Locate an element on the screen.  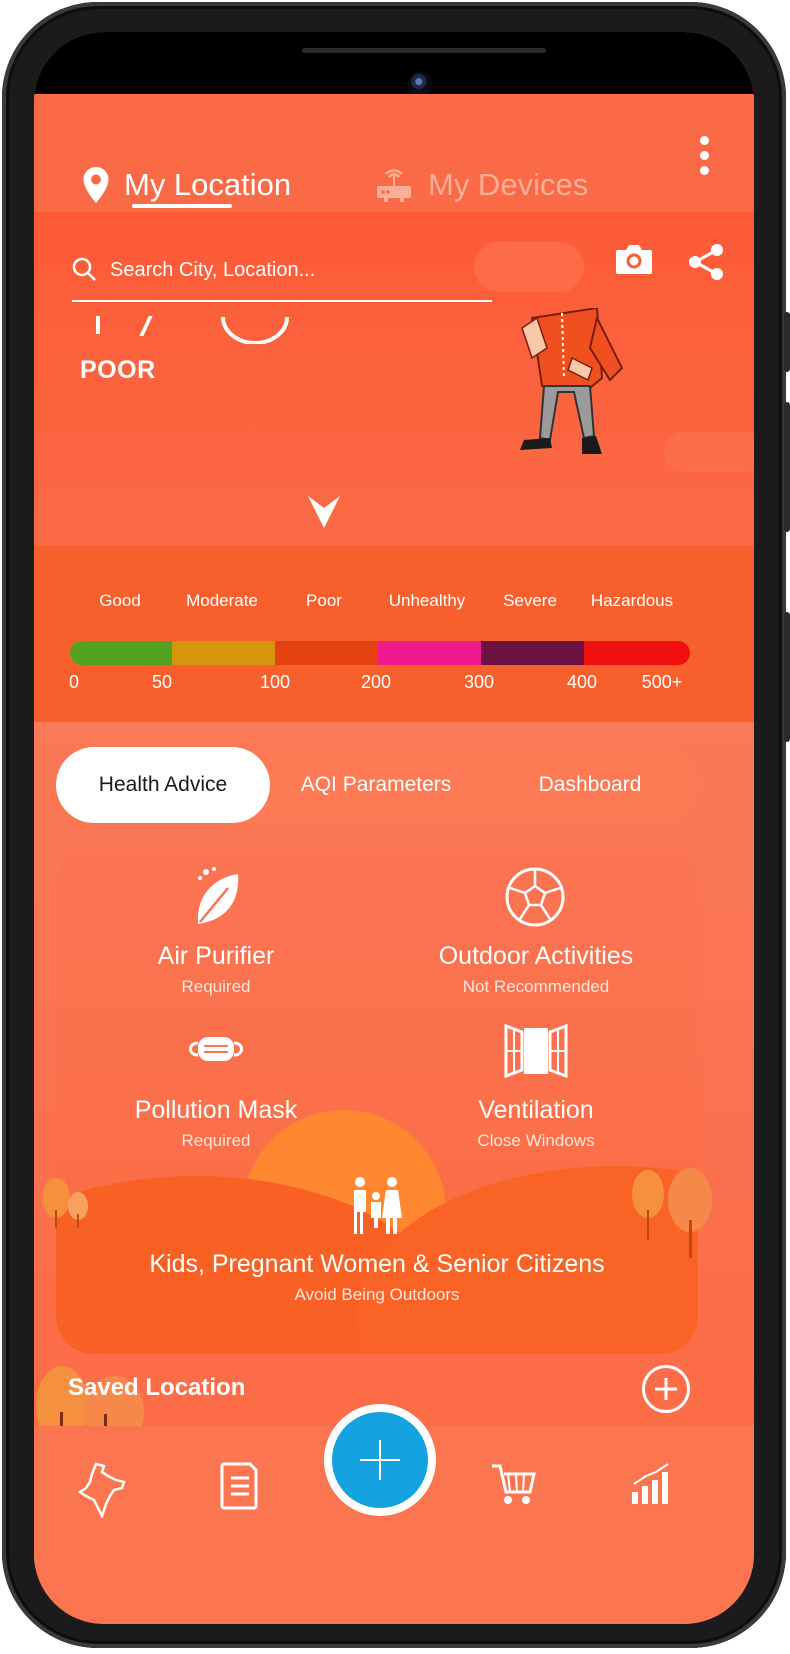
advice-title: Kids, Pregnant Women & Senior Citizens is located at coordinates (377, 1264).